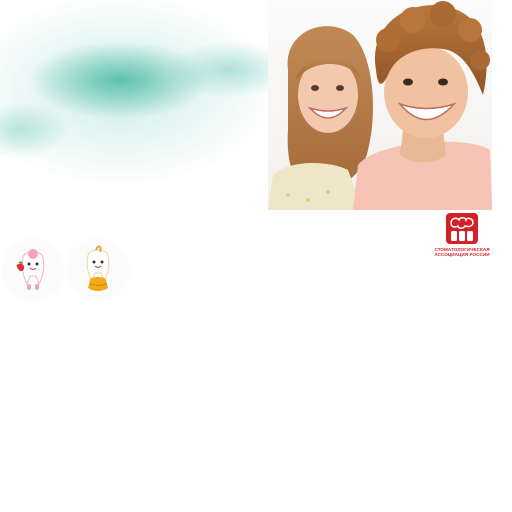  Describe the element at coordinates (30, 269) in the screenshot. I see `tooth-with-strawberry-icon` at that location.